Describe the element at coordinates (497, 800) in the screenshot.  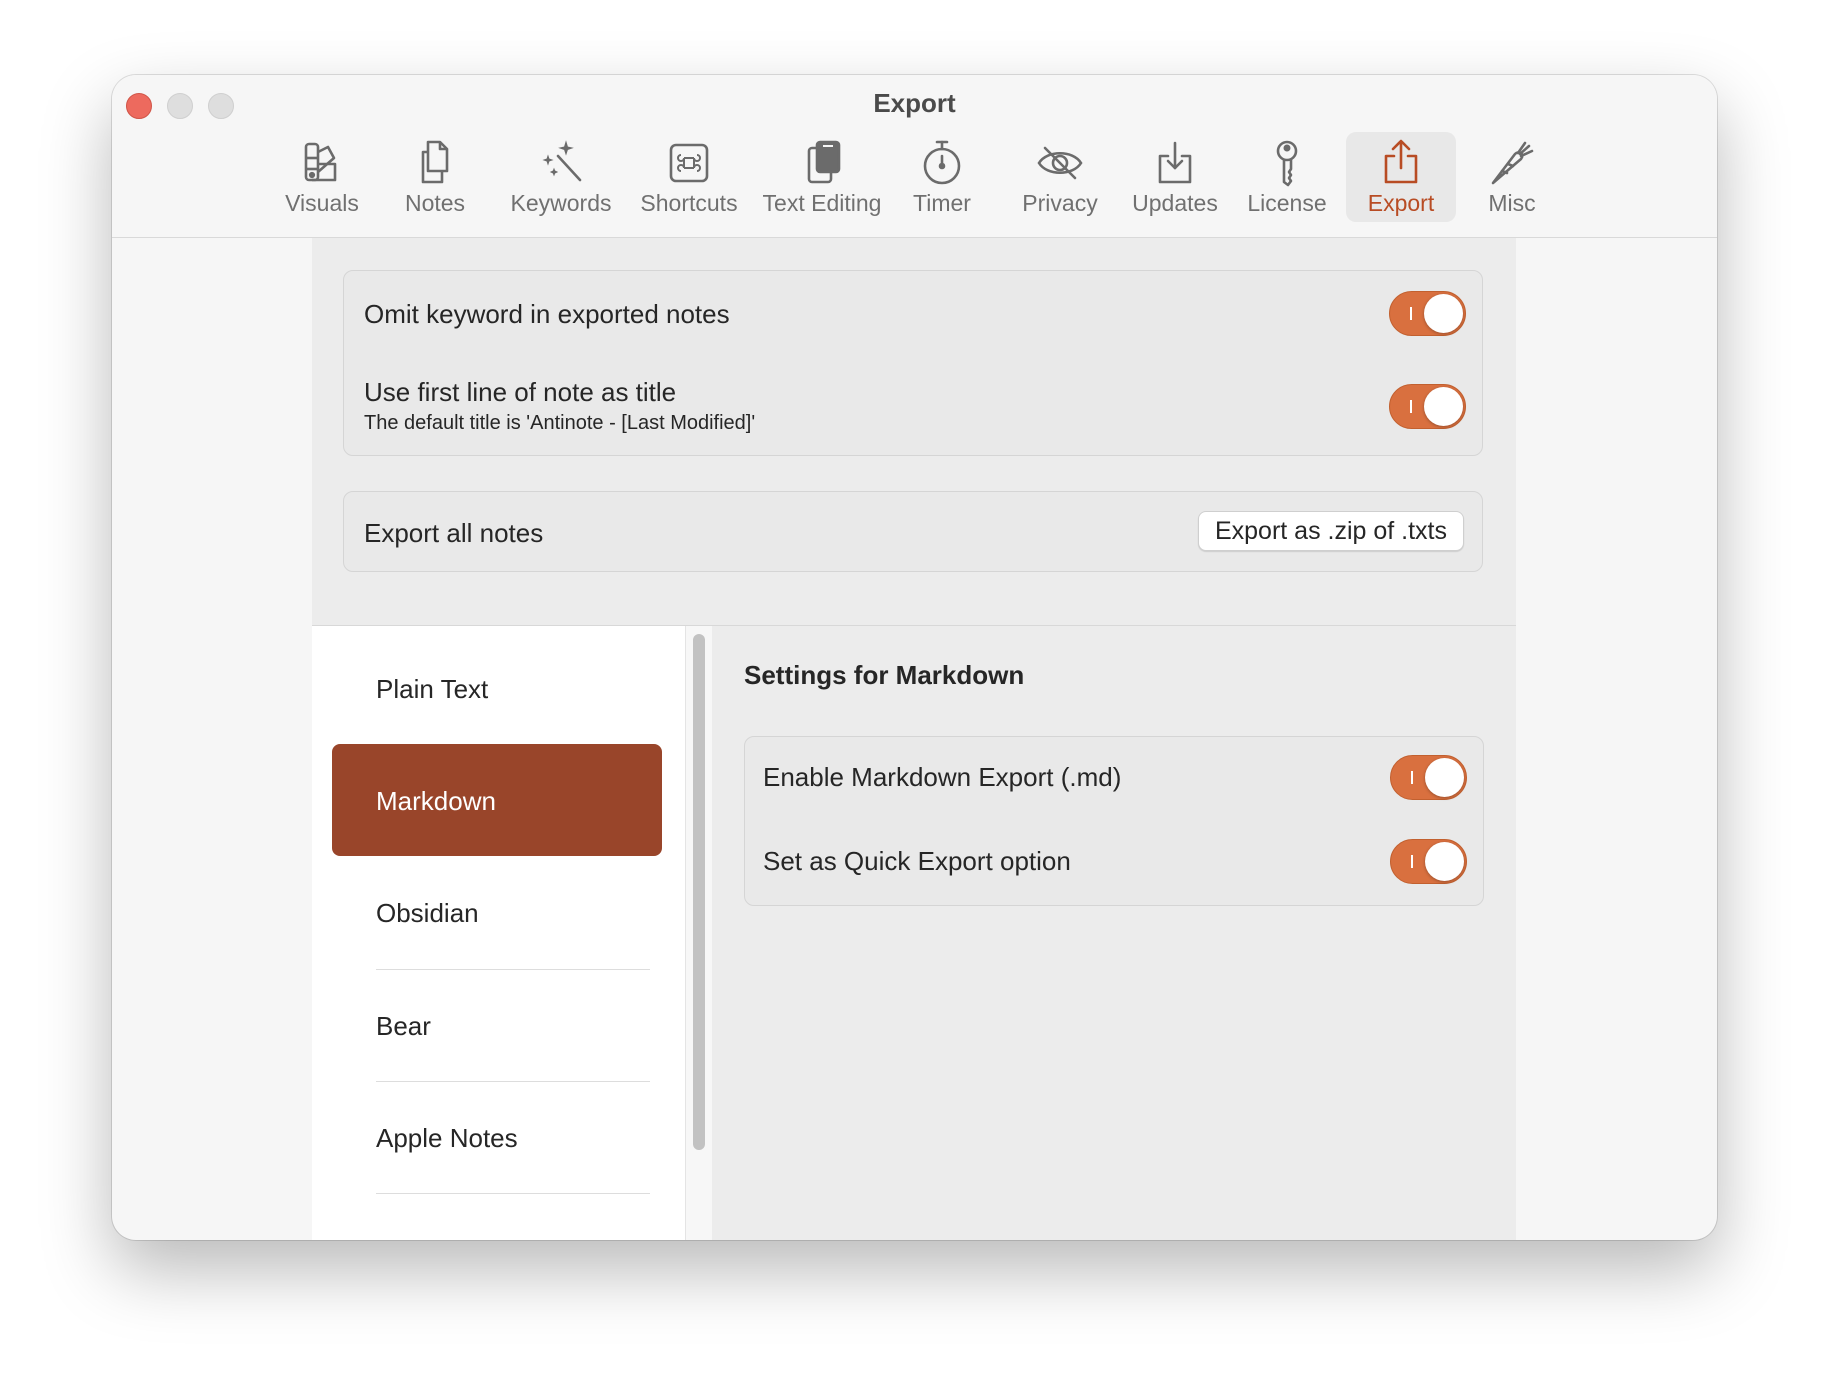
I see `format-item-markdown: Markdown` at that location.